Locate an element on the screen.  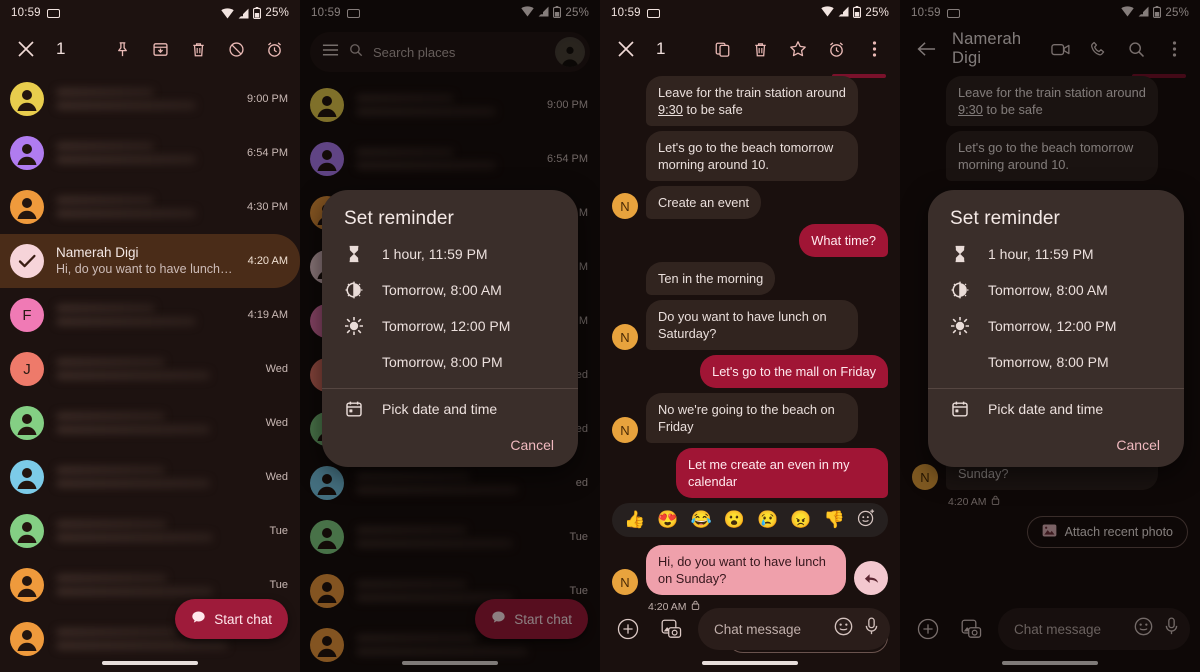
reaction-bar: 👍 😍 😂 😮 😢 😠 👎 is located at coordinates (750, 520).